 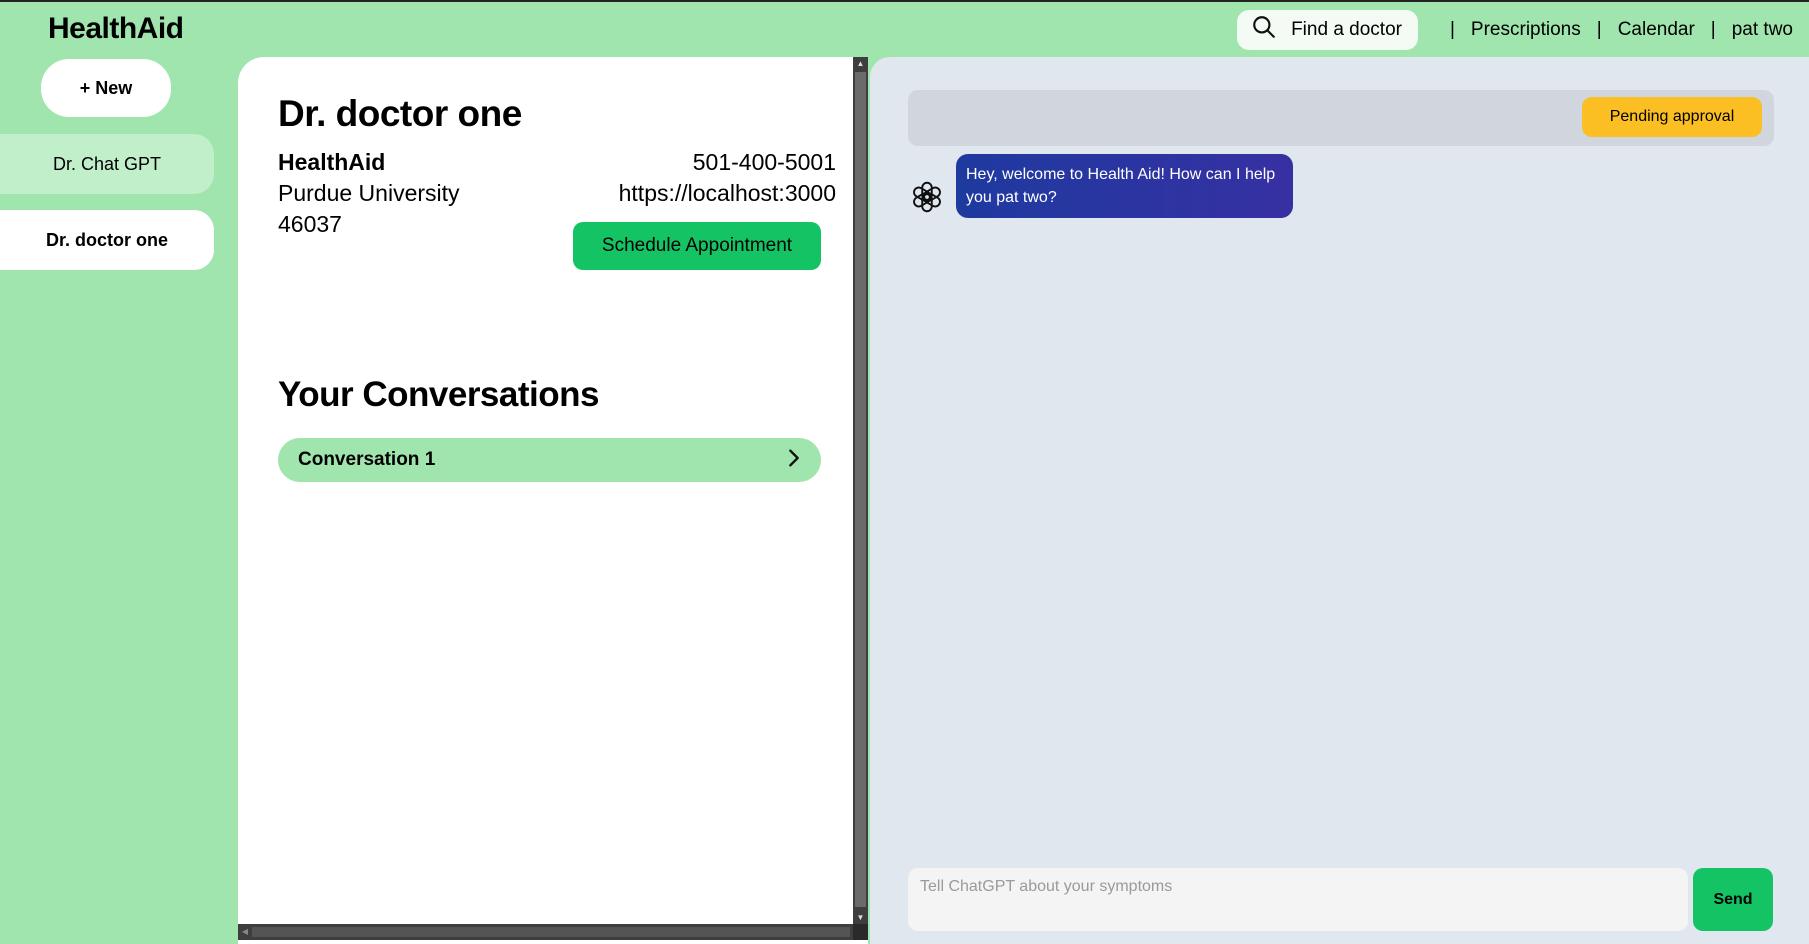 I want to click on doctor-phone: 501-400-5001, so click(x=764, y=162).